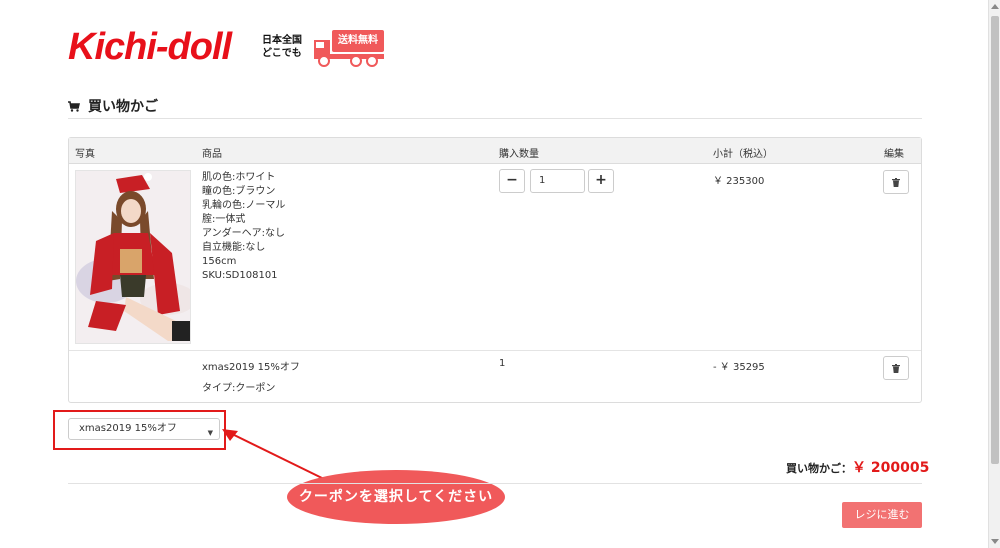 The image size is (1000, 548). I want to click on checkout-button: レジに進む, so click(882, 515).